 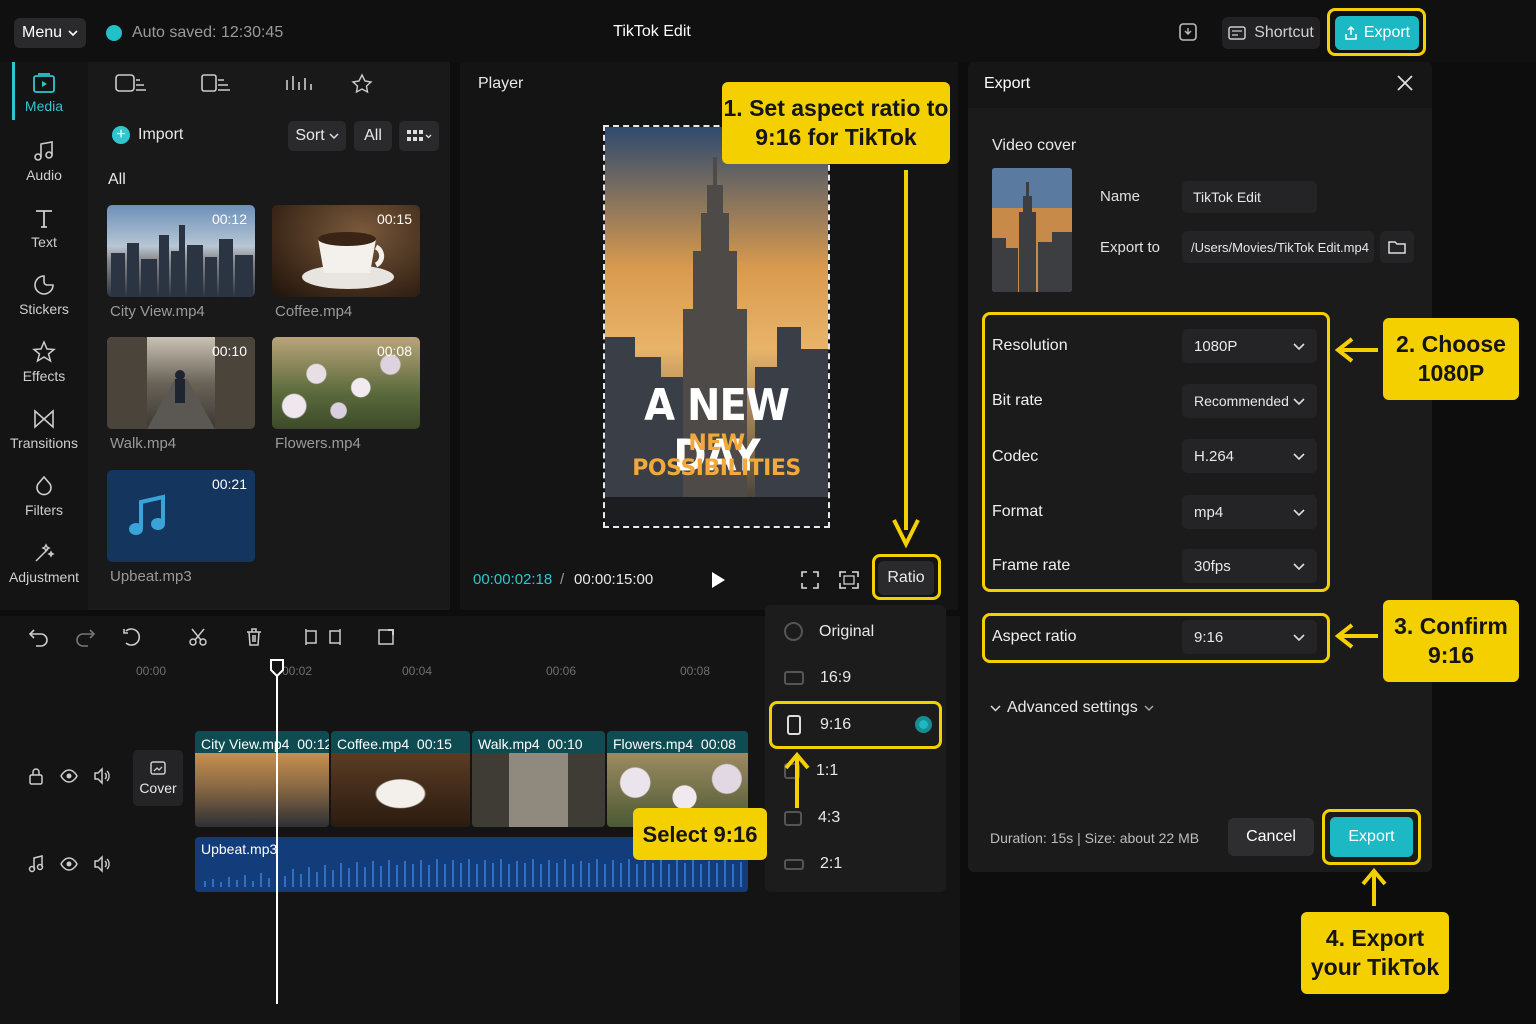 I want to click on lock-track-button, so click(x=36, y=776).